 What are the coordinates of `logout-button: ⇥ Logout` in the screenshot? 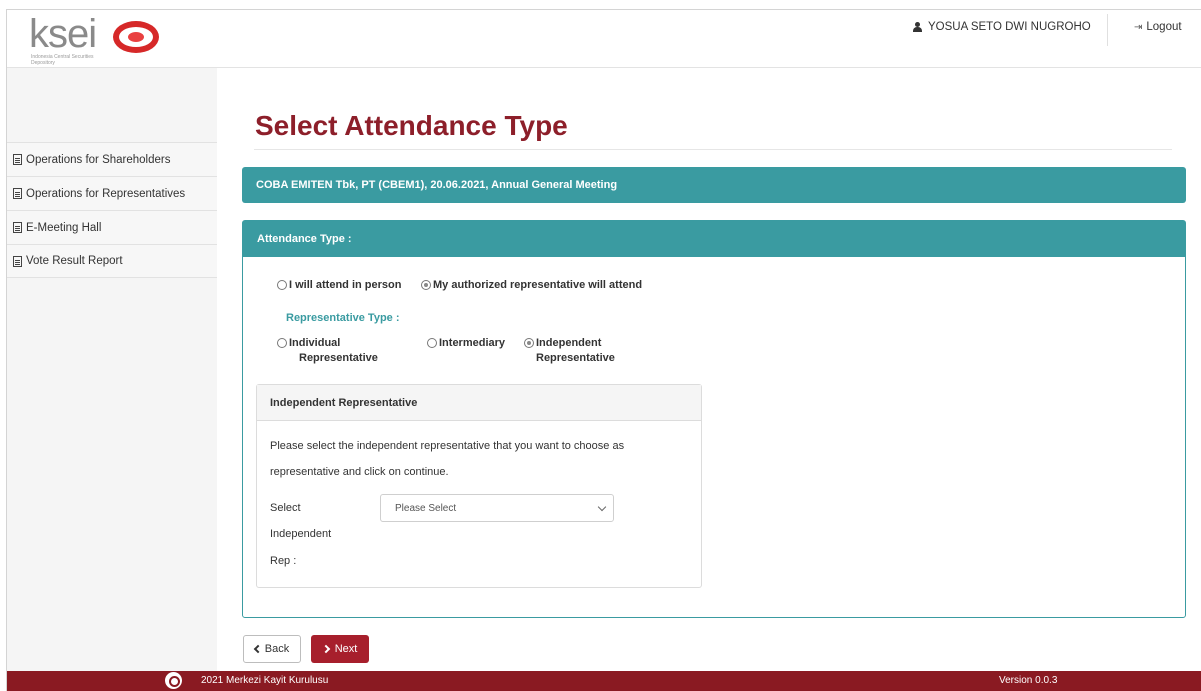 It's located at (1158, 27).